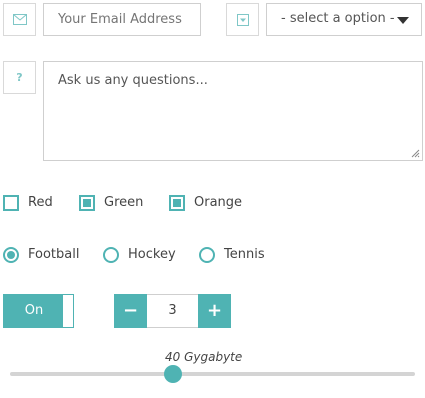 This screenshot has width=425, height=398. What do you see at coordinates (338, 18) in the screenshot?
I see `option-select-value: - select a option -` at bounding box center [338, 18].